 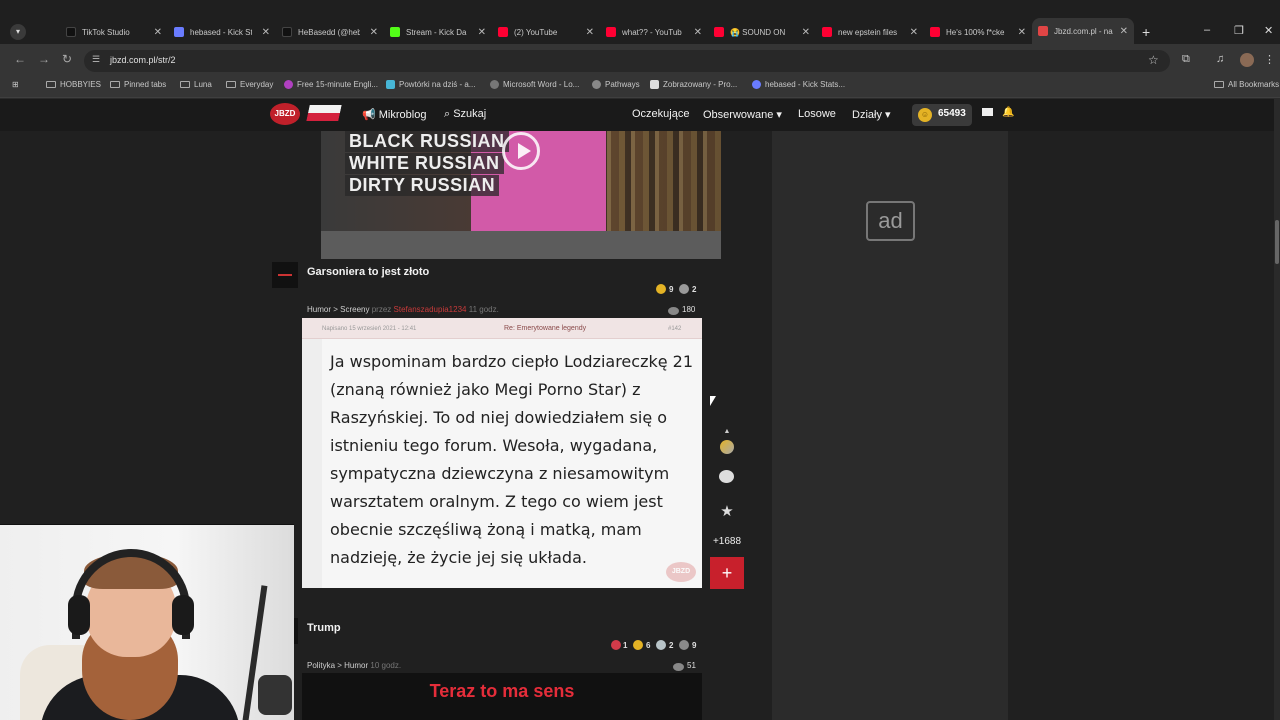 I want to click on tab-youtube-epstein: new epstein files ✕, so click(x=870, y=32).